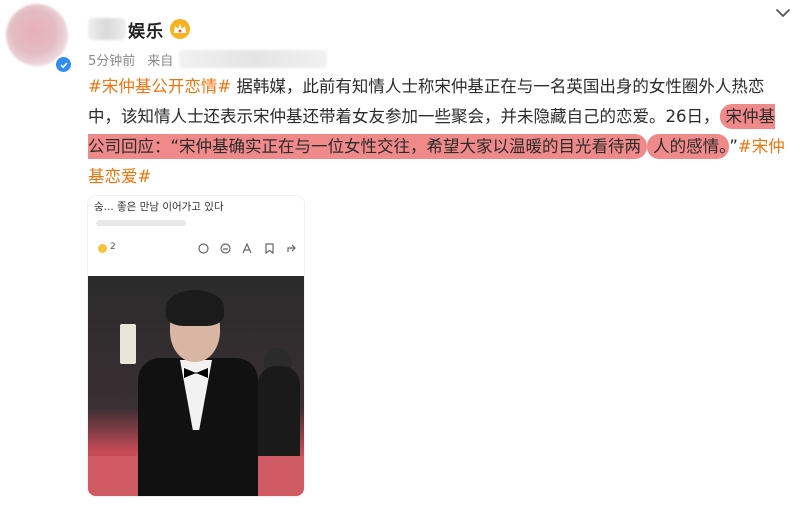 This screenshot has height=512, width=800. I want to click on from-label: 来自, so click(160, 61).